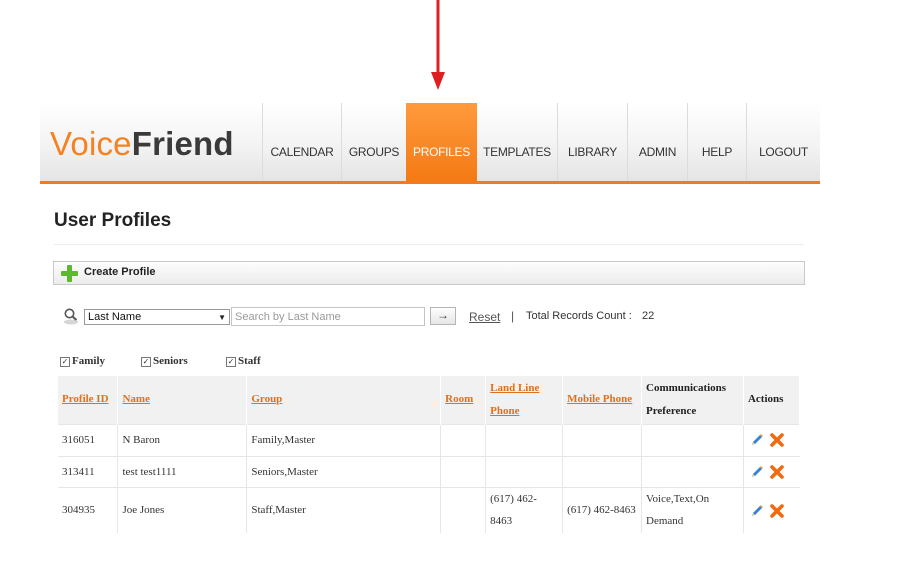 The image size is (906, 564). I want to click on nav-help: HELP, so click(717, 142).